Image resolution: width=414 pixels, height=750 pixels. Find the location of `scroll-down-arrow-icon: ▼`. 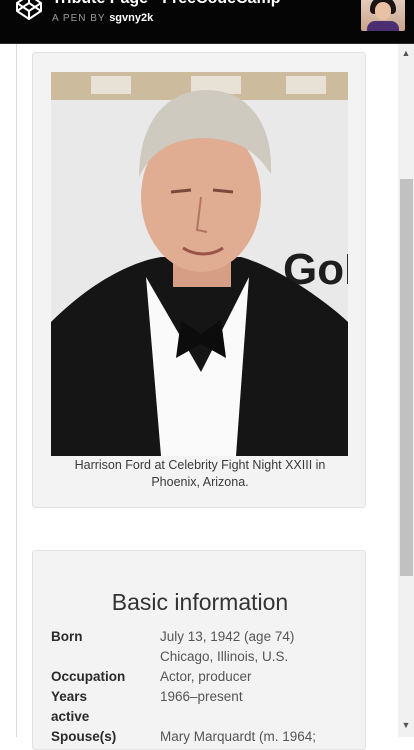

scroll-down-arrow-icon: ▼ is located at coordinates (406, 727).